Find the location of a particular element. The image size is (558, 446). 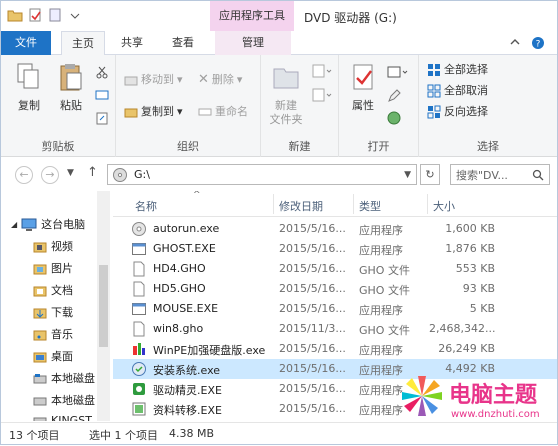

select-all-icon is located at coordinates (434, 70).